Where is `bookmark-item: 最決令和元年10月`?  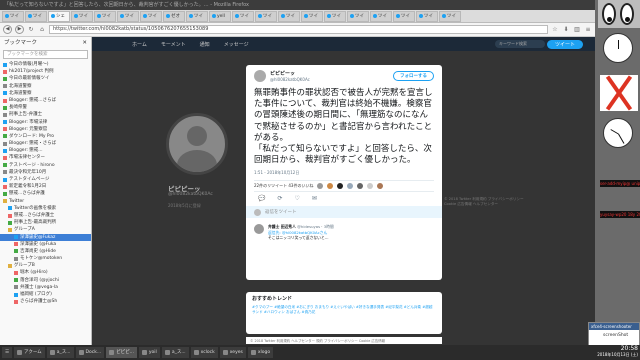
bookmark-item: 最決令和元年10月 is located at coordinates (45, 172).